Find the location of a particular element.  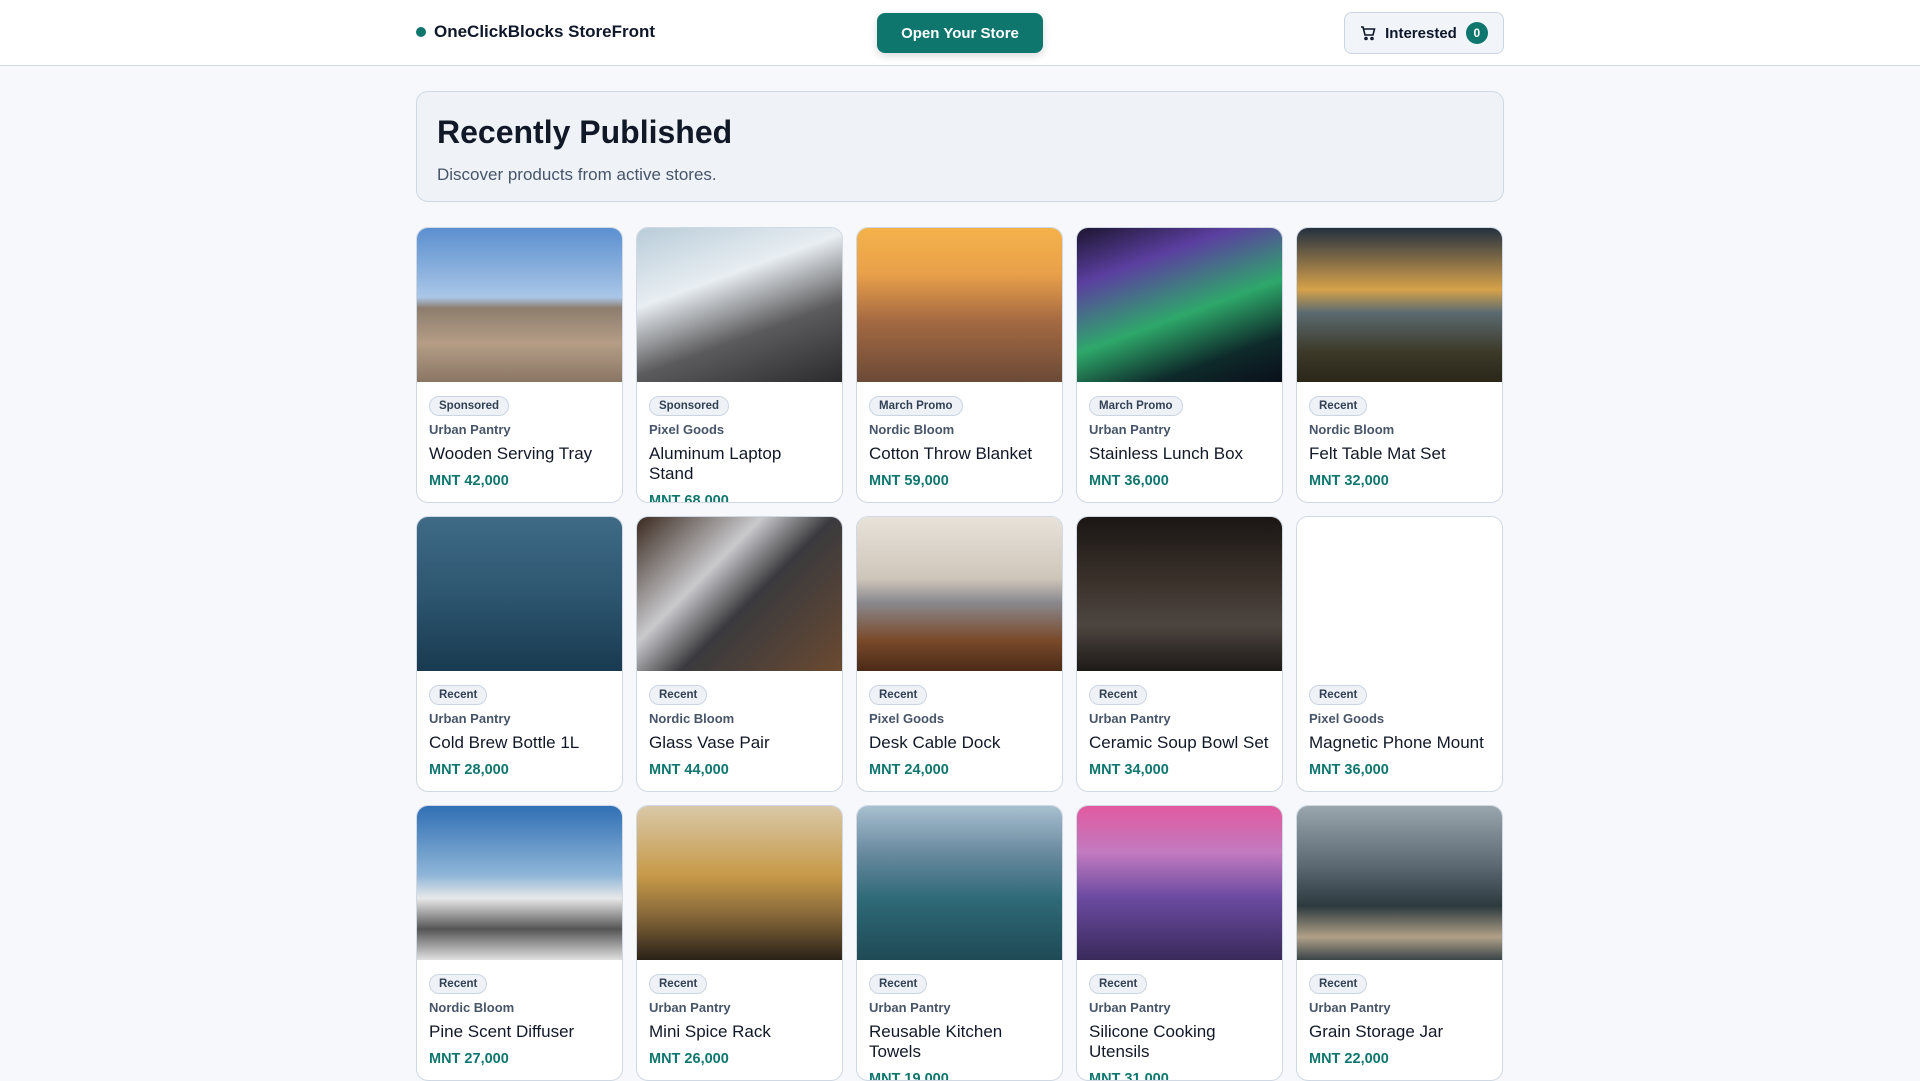

product-name: Wooden Serving Tray is located at coordinates (519, 454).